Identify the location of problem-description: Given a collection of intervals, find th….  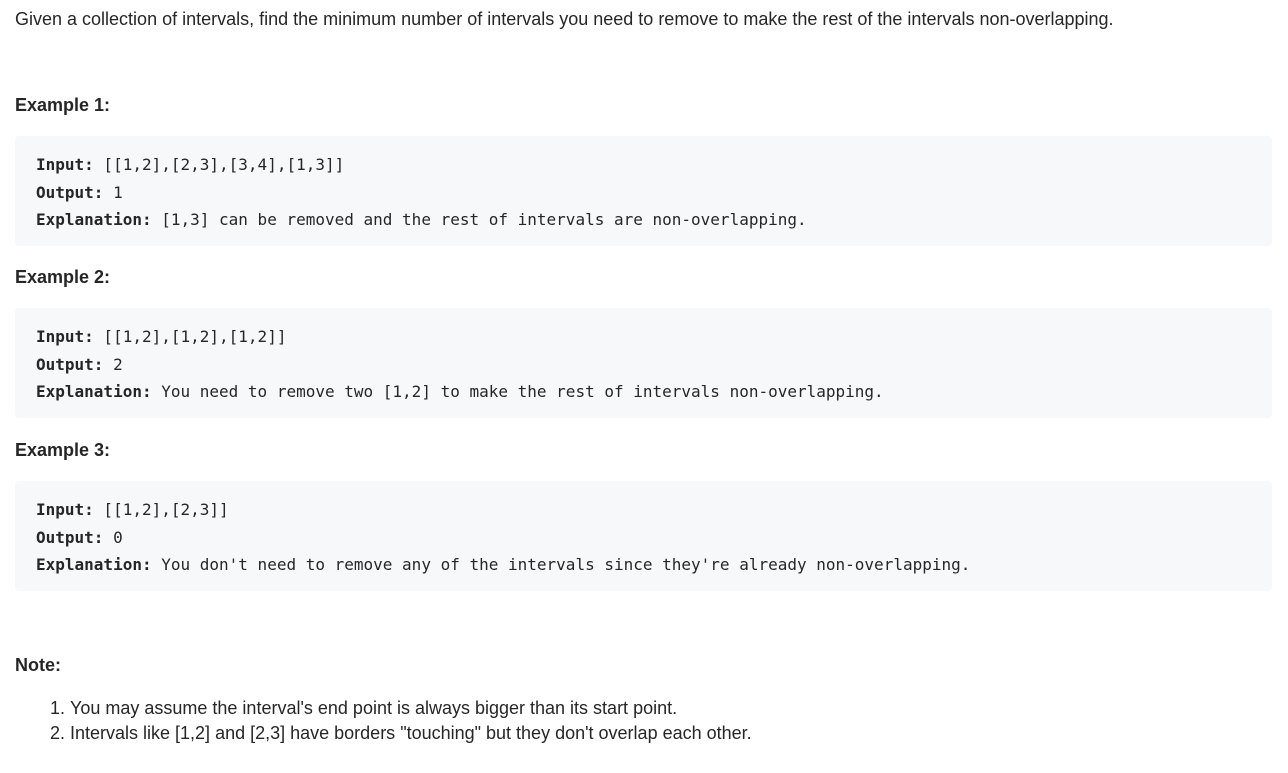
(564, 19).